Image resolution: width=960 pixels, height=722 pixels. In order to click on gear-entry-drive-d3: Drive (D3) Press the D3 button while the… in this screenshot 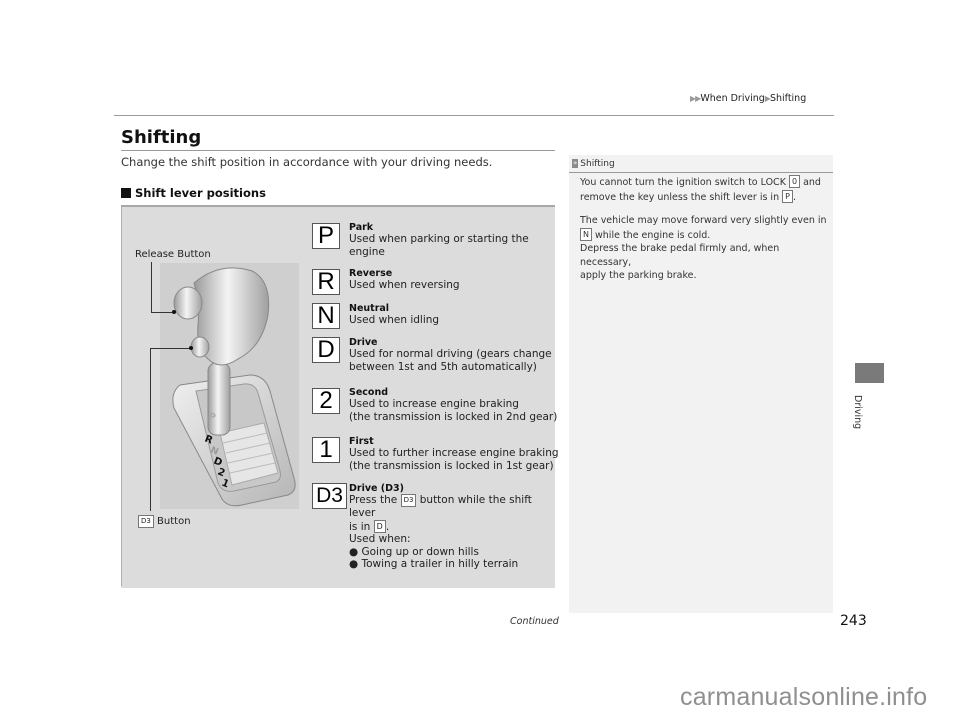, I will do `click(451, 526)`.